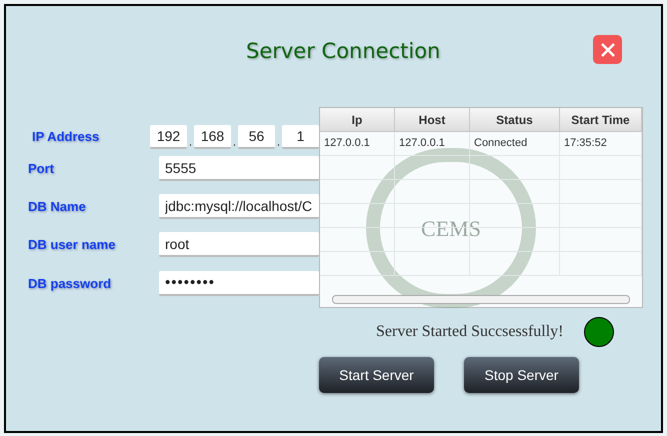 This screenshot has width=667, height=436. I want to click on ip-octet-field: 168, so click(212, 137).